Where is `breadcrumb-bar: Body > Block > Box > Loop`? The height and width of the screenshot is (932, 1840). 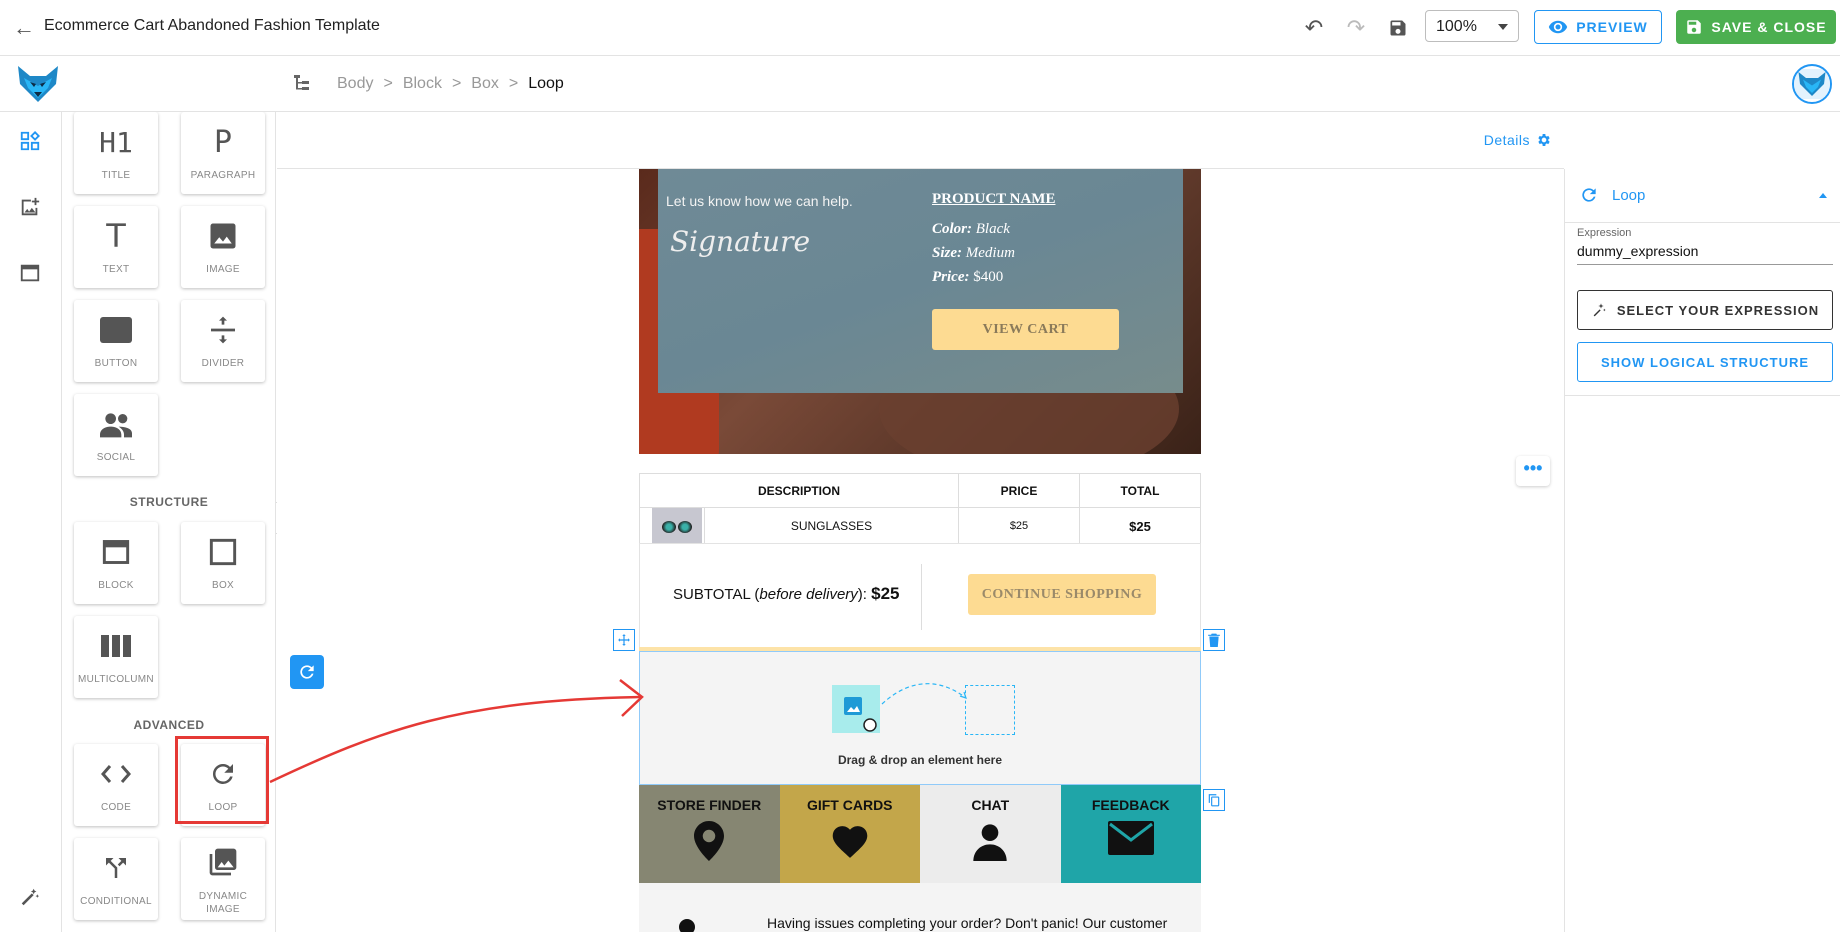
breadcrumb-bar: Body > Block > Box > Loop is located at coordinates (920, 84).